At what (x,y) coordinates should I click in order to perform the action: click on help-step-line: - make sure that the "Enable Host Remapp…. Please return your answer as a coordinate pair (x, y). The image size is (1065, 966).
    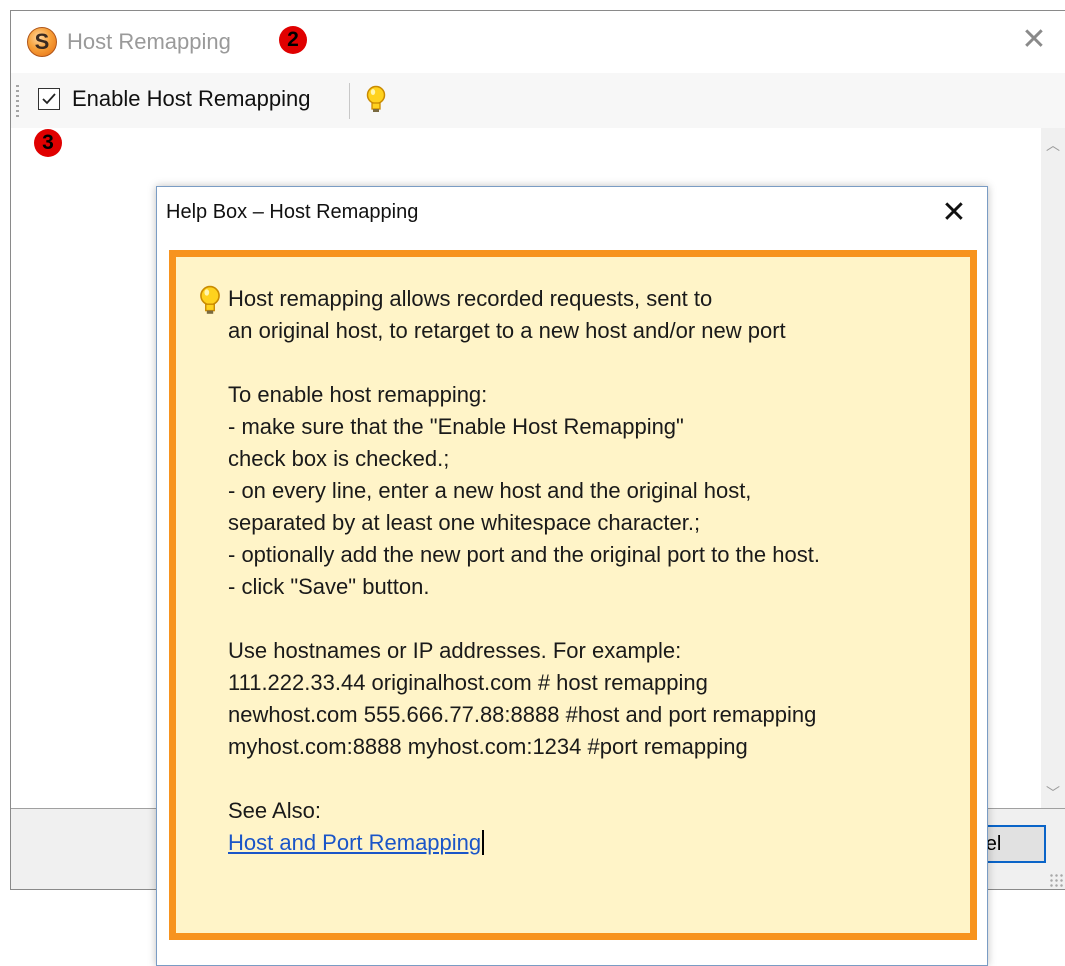
    Looking at the image, I should click on (456, 426).